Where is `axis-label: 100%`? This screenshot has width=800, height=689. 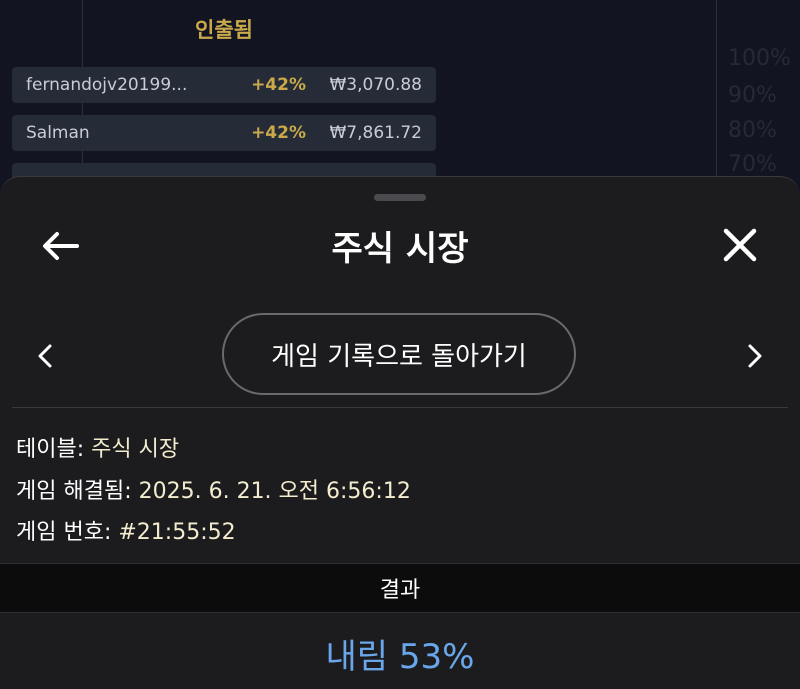 axis-label: 100% is located at coordinates (759, 58).